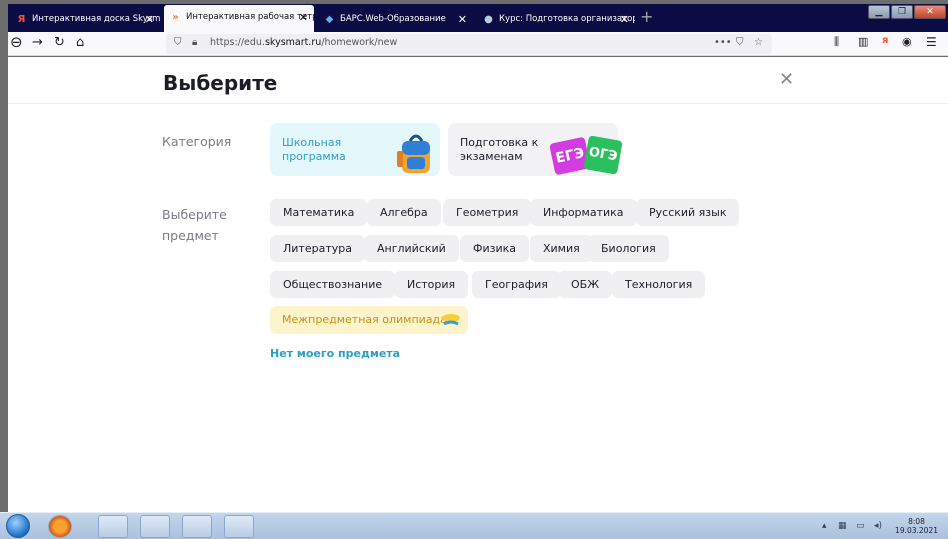  Describe the element at coordinates (451, 320) in the screenshot. I see `olympiad-icon` at that location.